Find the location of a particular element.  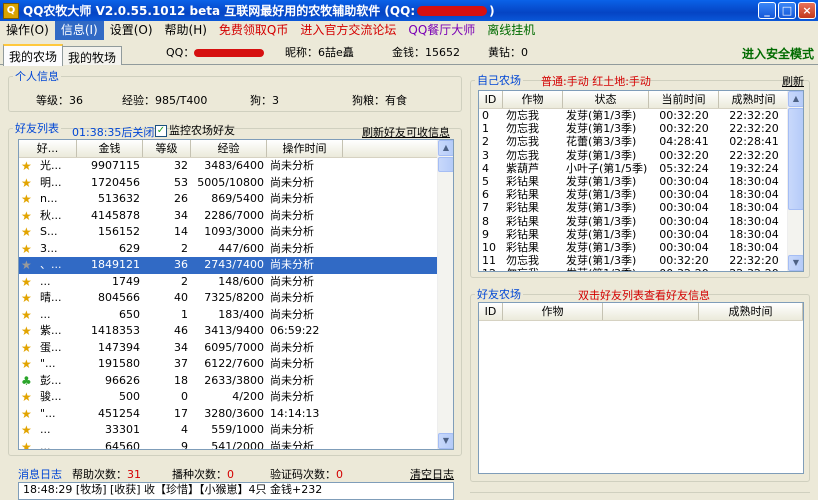

table-row: 7 彩钻果 发芽(第1/3季) 00:30:04 18:30:04 is located at coordinates (641, 207).